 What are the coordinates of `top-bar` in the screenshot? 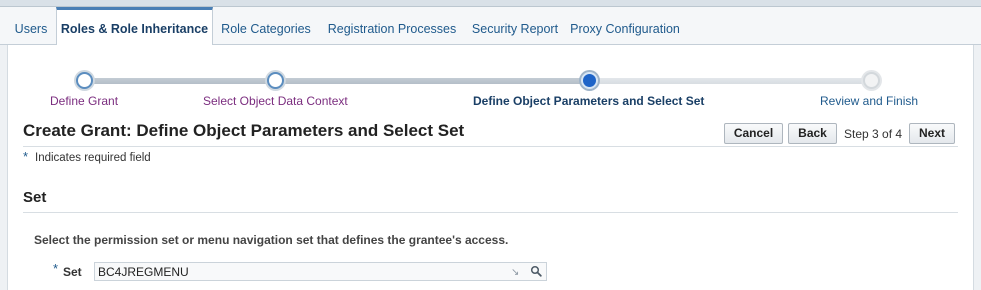 It's located at (490, 3).